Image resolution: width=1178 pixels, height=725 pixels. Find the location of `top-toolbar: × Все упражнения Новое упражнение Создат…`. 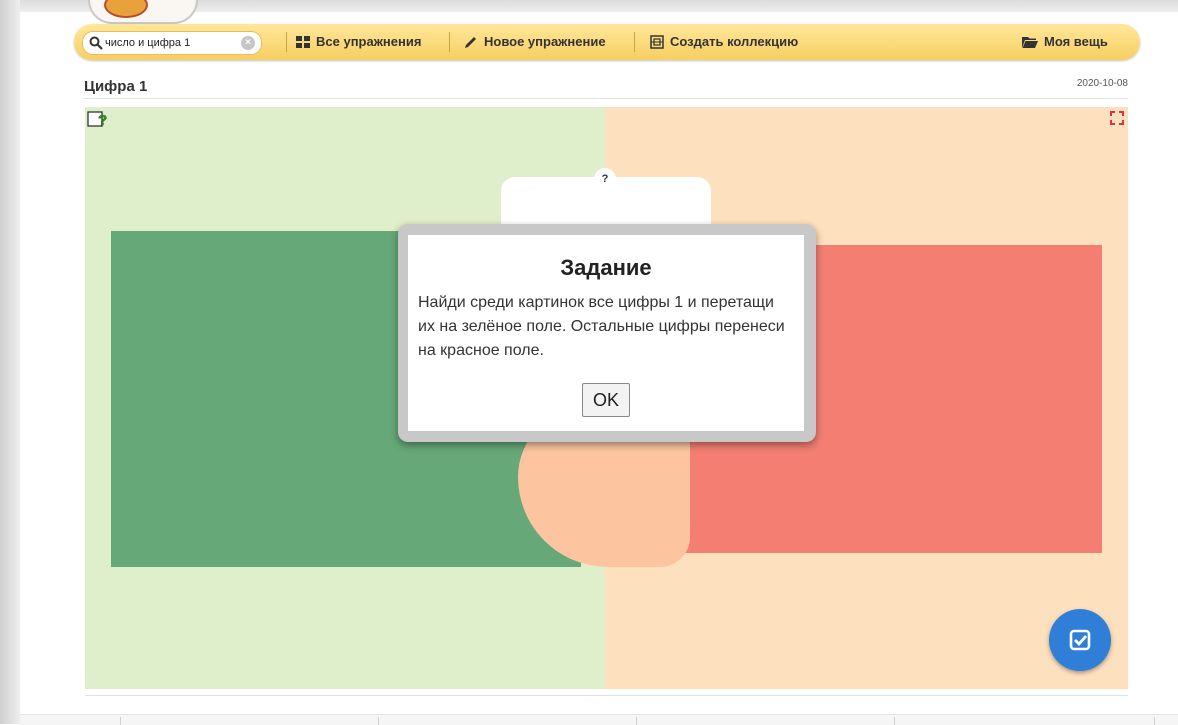

top-toolbar: × Все упражнения Новое упражнение Создат… is located at coordinates (607, 42).